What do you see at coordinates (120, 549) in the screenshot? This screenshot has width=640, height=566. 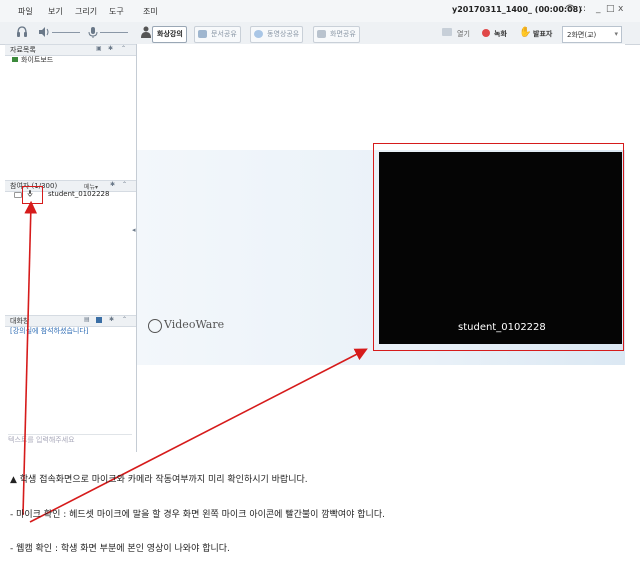 I see `caption-webcam-check: - 웹캠 확인 : 학생 화면 부분에 본인 영상이 나와야 합니다.` at bounding box center [120, 549].